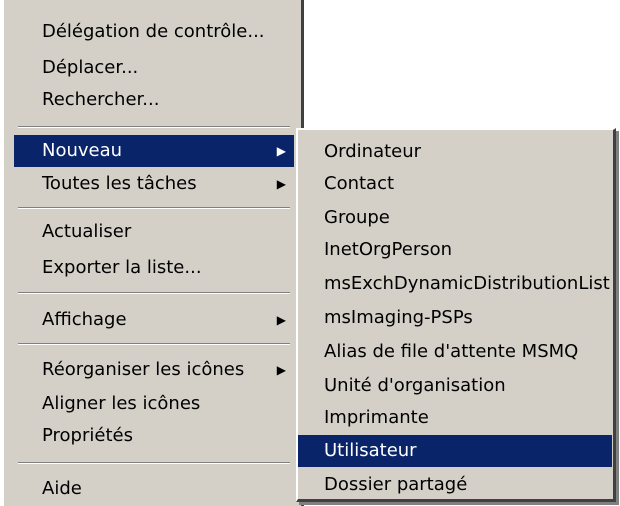  I want to click on menu-item-label: Actualiser, so click(87, 231).